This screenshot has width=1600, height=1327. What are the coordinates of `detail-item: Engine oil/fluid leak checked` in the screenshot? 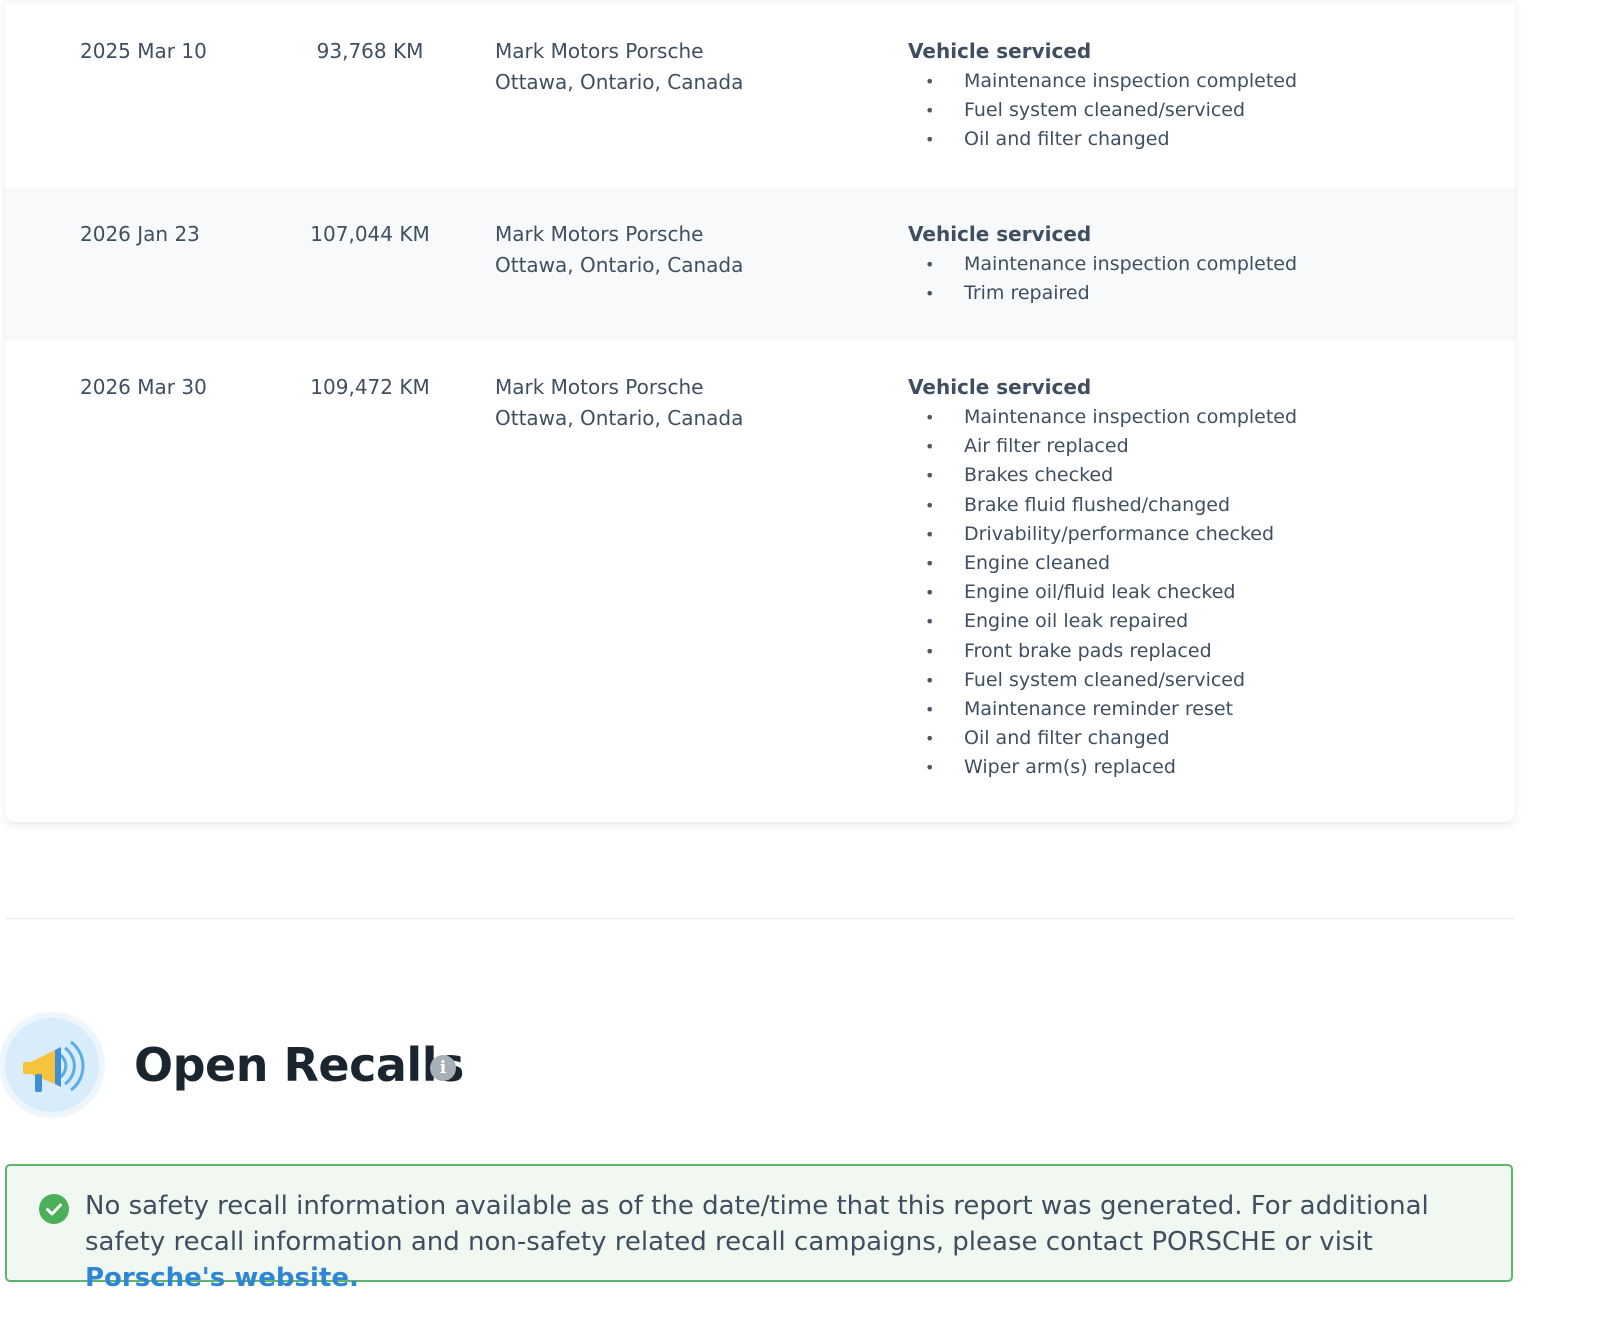 It's located at (1102, 592).